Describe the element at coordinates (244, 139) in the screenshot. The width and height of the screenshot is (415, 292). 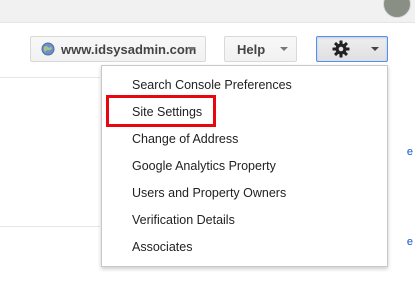
I see `menu-item-change-of-address: Change of Address` at that location.